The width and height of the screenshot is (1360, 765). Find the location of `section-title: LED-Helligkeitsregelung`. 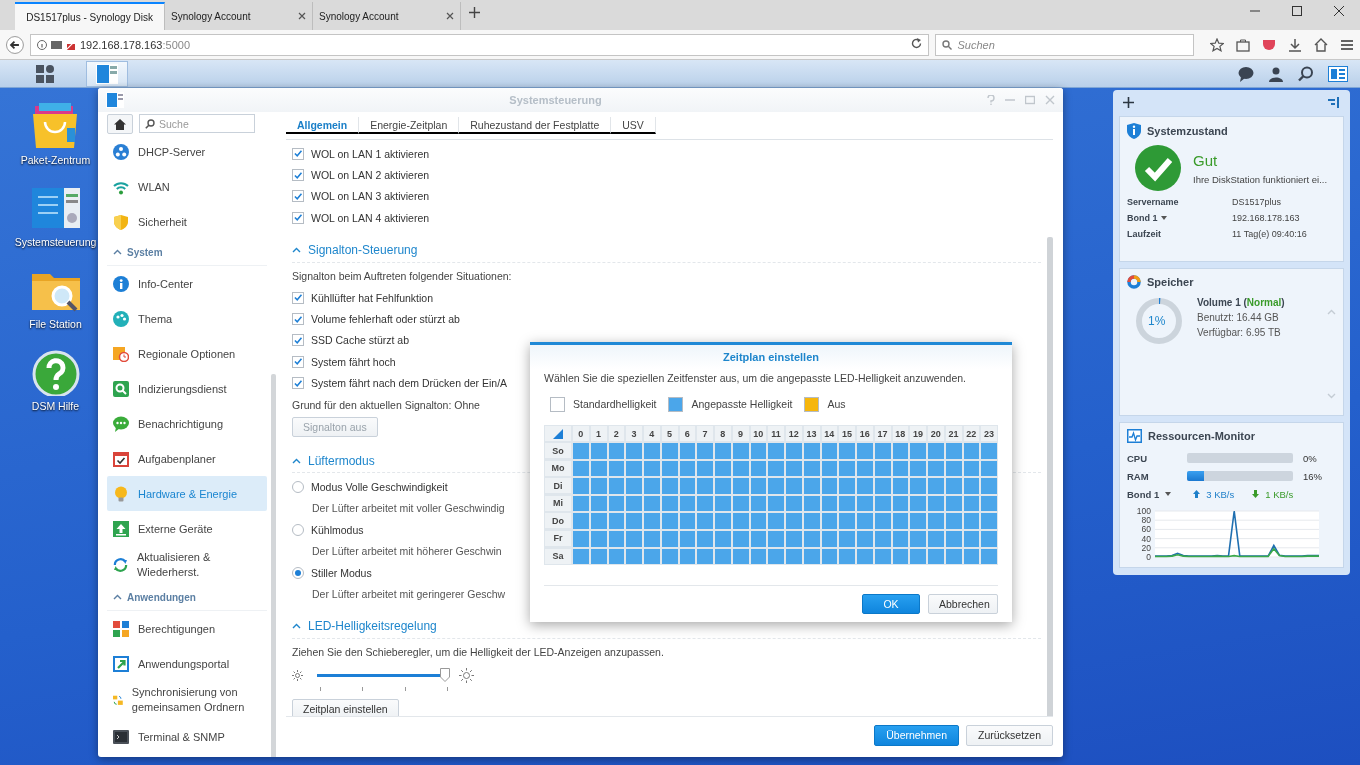

section-title: LED-Helligkeitsregelung is located at coordinates (372, 626).